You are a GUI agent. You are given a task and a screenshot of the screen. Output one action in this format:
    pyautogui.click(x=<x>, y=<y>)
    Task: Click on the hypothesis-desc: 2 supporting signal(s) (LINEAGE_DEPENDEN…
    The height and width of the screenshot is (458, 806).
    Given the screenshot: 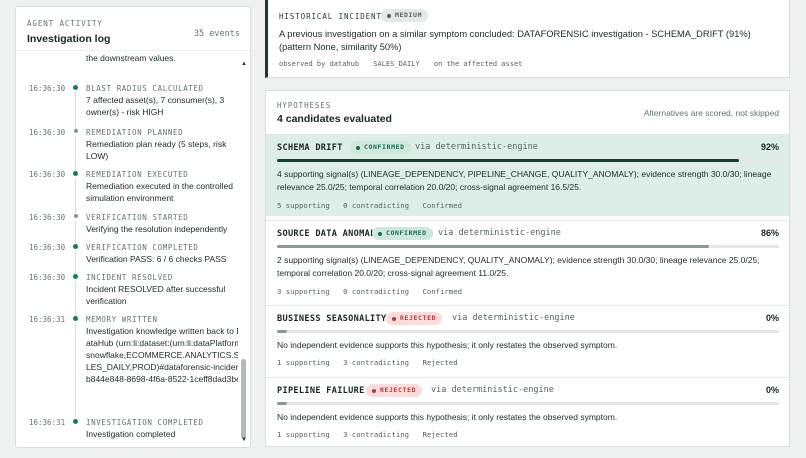 What is the action you would take?
    pyautogui.click(x=518, y=266)
    